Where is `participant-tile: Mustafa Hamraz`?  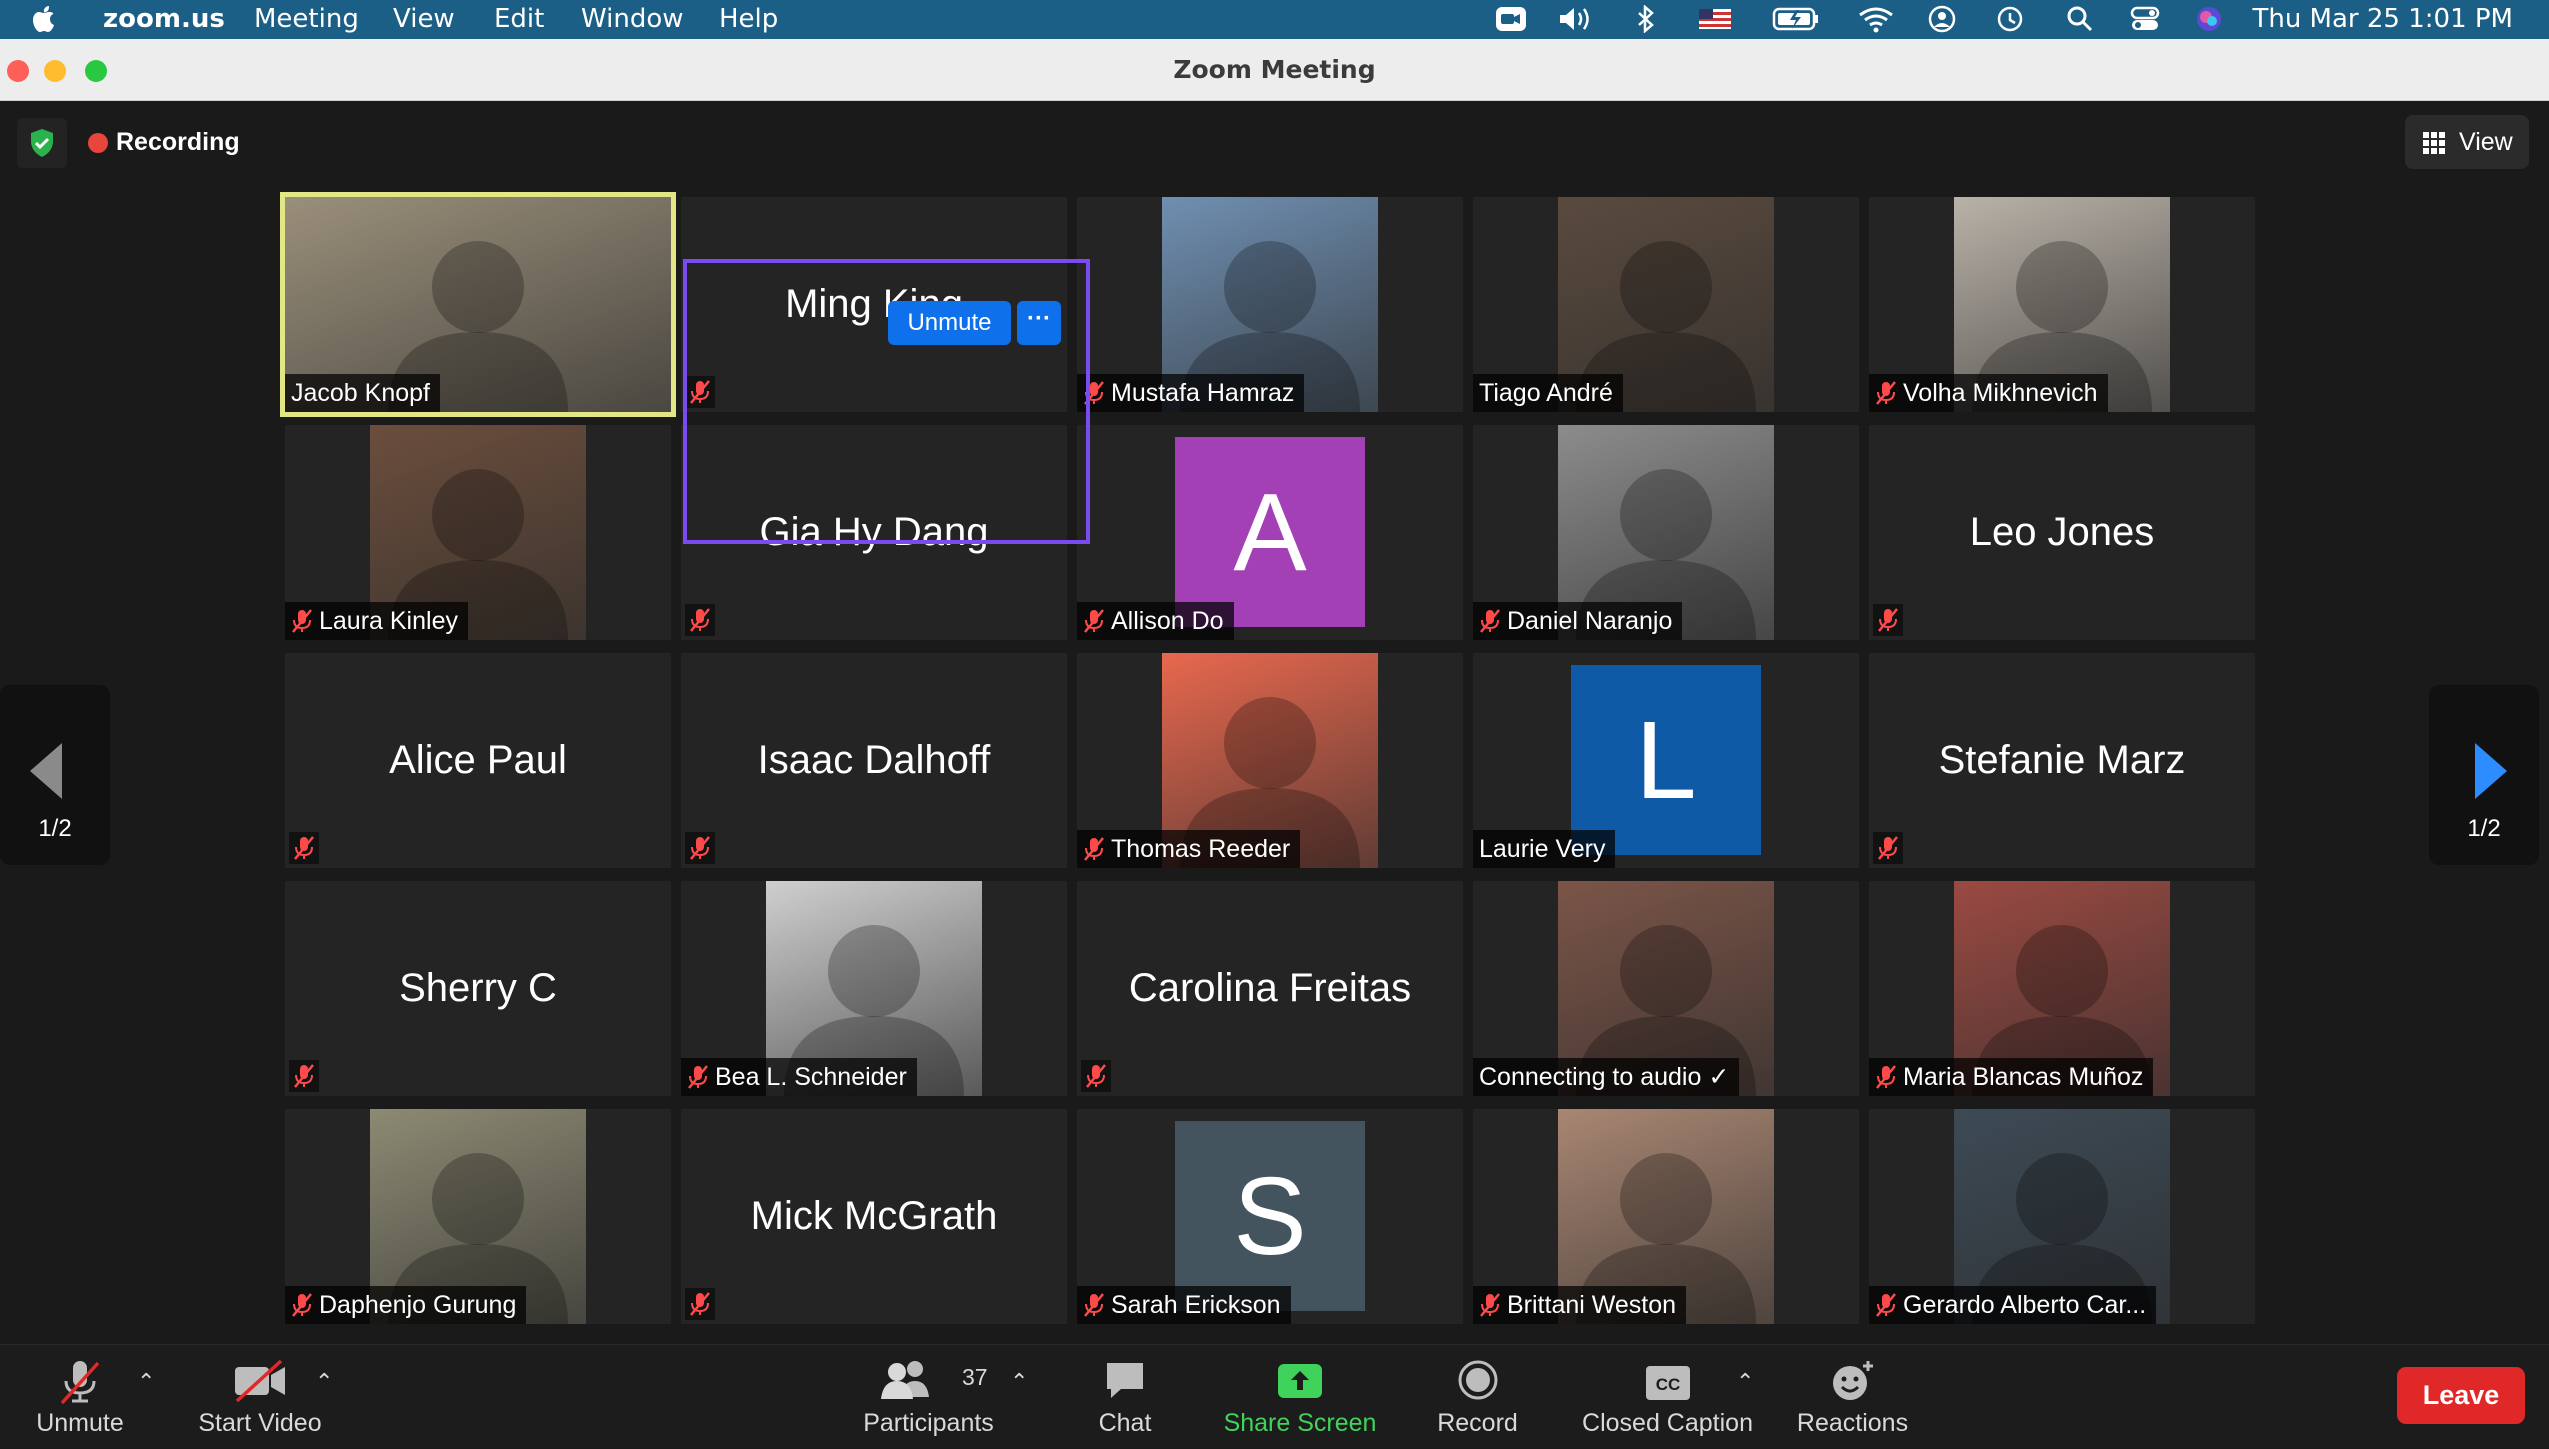
participant-tile: Mustafa Hamraz is located at coordinates (1270, 304).